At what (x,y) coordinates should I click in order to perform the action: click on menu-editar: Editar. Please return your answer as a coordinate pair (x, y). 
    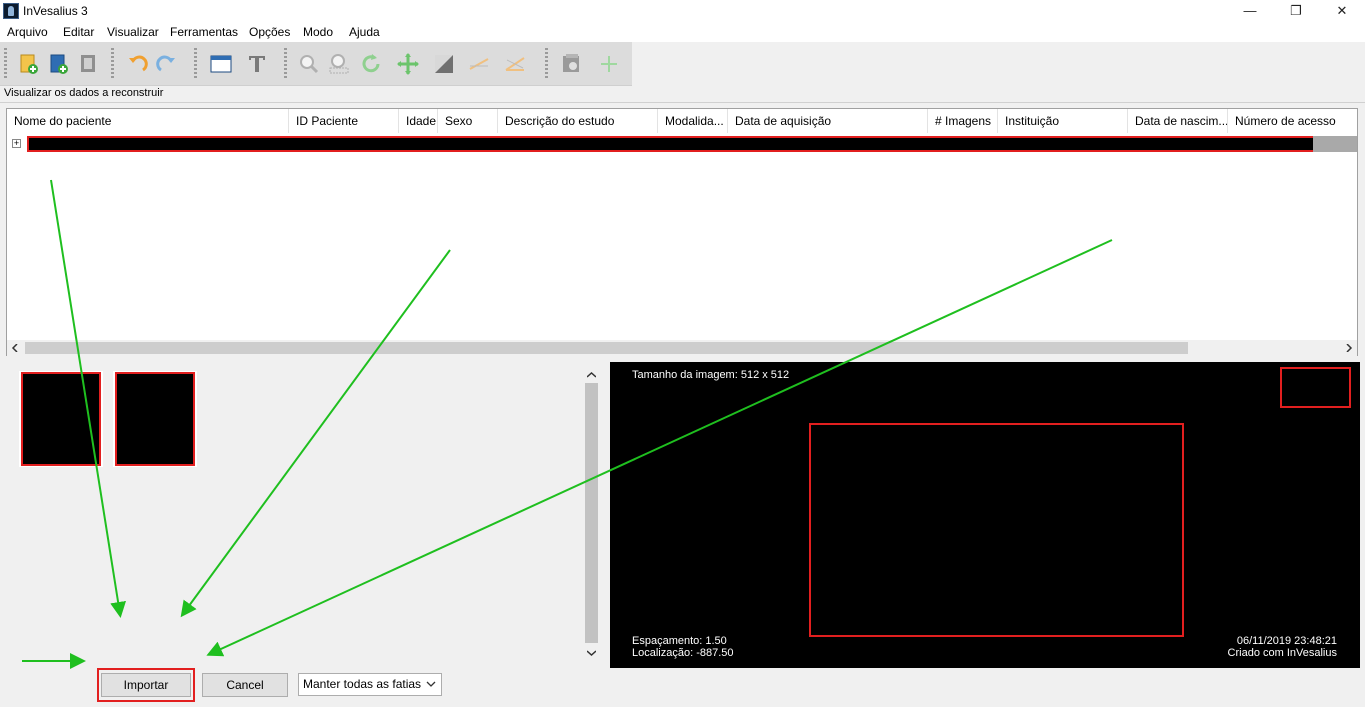
    Looking at the image, I should click on (78, 32).